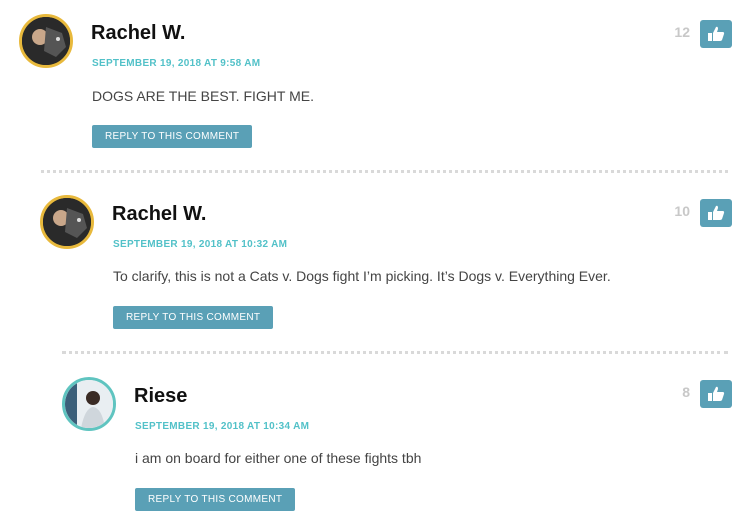 This screenshot has width=745, height=526. Describe the element at coordinates (686, 392) in the screenshot. I see `like-count: 8` at that location.